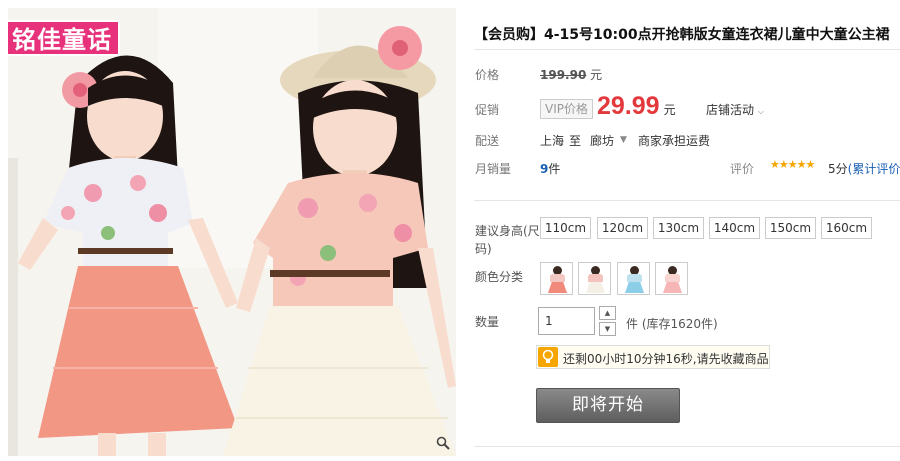 This screenshot has width=900, height=461. I want to click on triangle-down-icon: ▼, so click(623, 140).